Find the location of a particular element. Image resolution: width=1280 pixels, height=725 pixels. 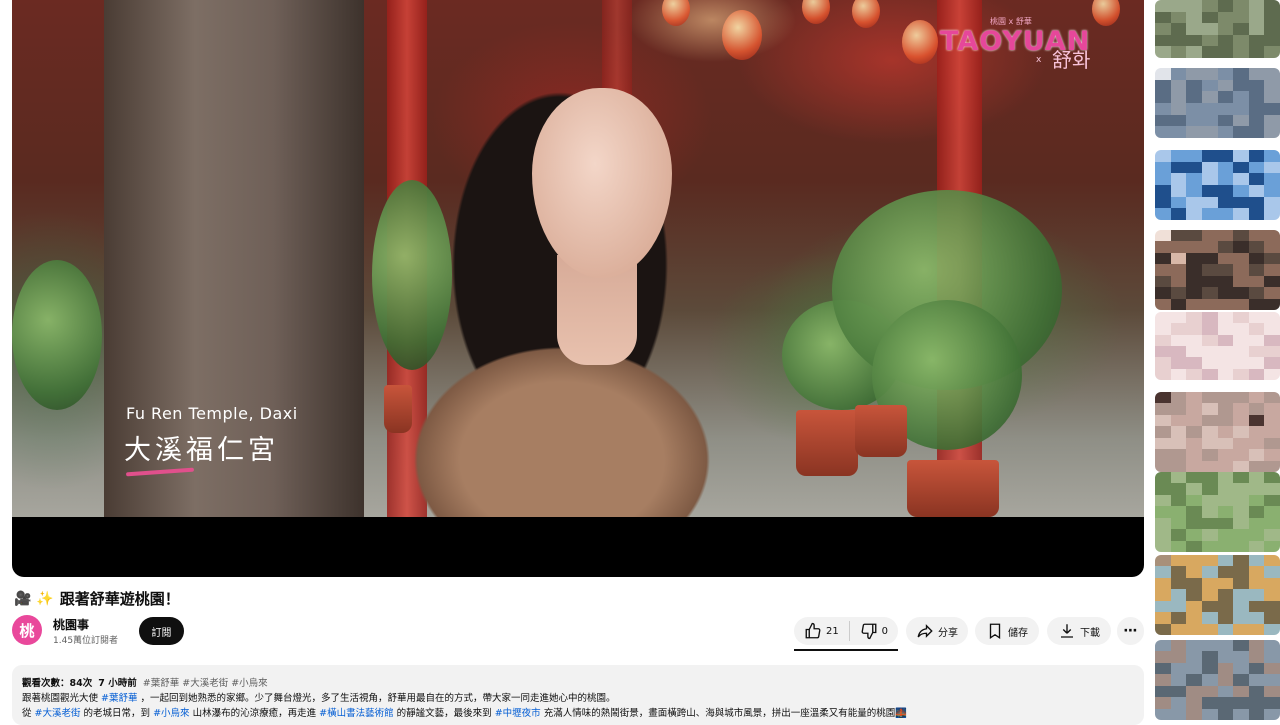

thumbs-up-icon is located at coordinates (813, 631).